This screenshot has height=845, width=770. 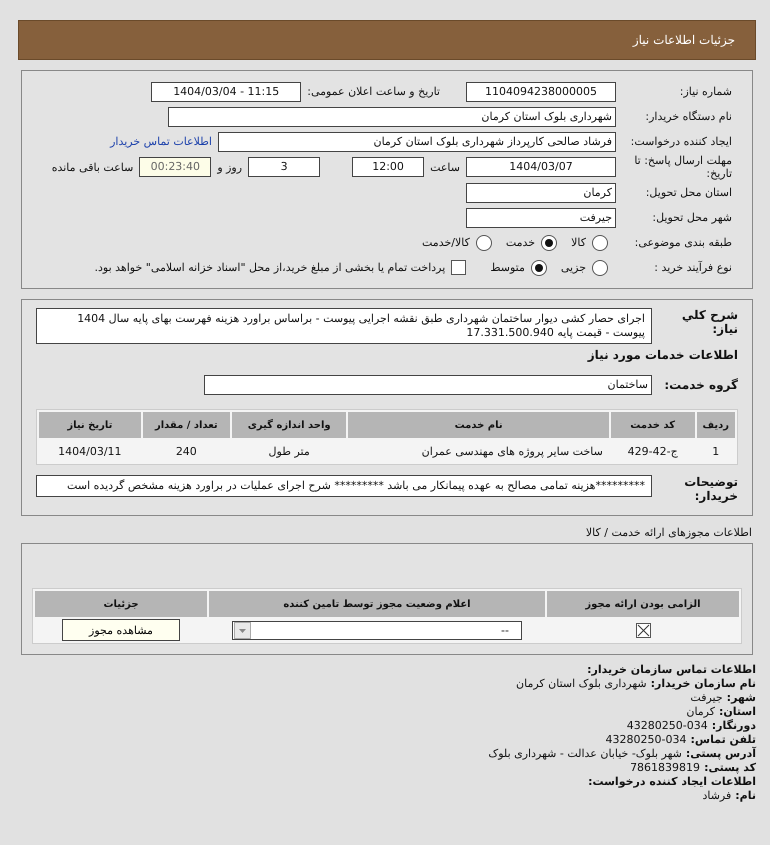 What do you see at coordinates (671, 782) in the screenshot?
I see `contact-line: اطلاعات ایجاد کننده درخواست:` at bounding box center [671, 782].